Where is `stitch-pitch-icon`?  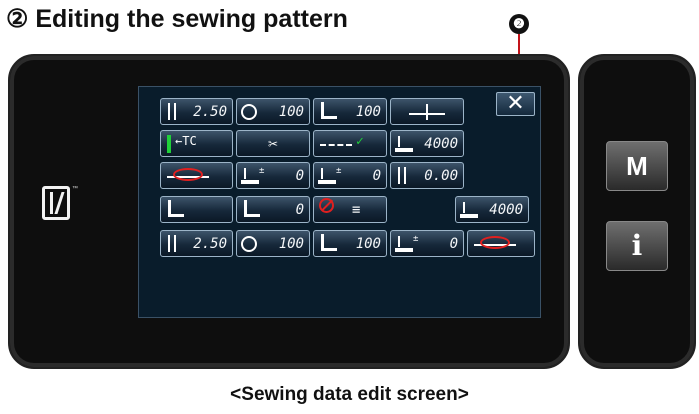 stitch-pitch-icon is located at coordinates (174, 111).